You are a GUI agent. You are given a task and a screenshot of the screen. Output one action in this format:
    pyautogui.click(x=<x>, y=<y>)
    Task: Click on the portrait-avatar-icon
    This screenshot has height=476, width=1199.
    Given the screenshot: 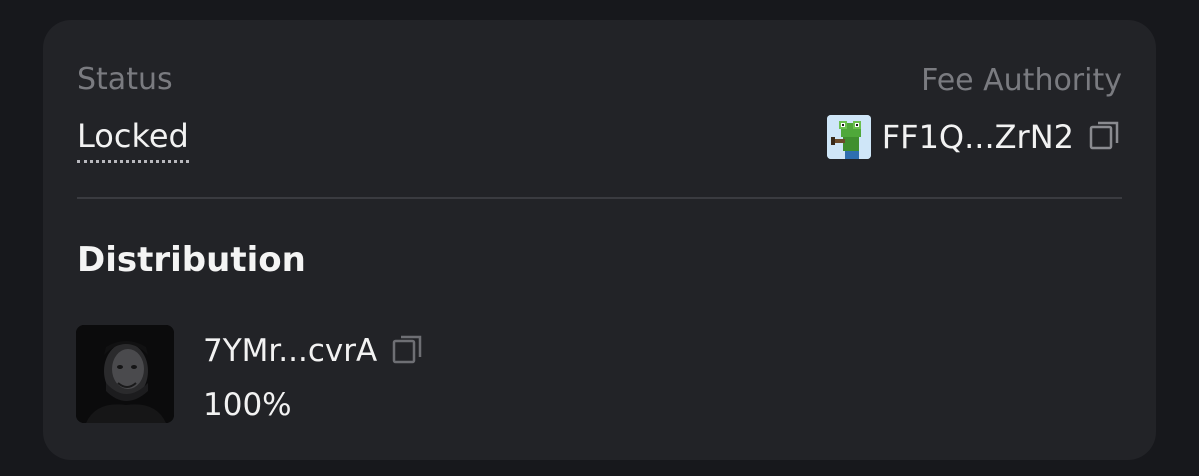 What is the action you would take?
    pyautogui.click(x=125, y=374)
    